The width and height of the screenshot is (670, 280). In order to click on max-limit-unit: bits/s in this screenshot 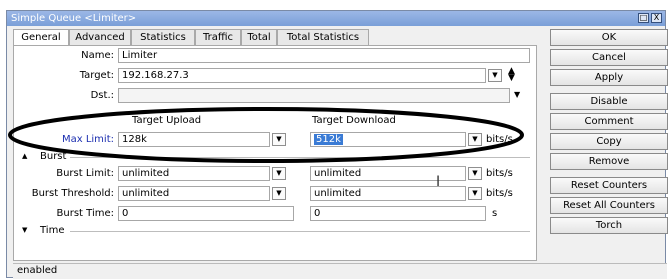, I will do `click(499, 139)`.